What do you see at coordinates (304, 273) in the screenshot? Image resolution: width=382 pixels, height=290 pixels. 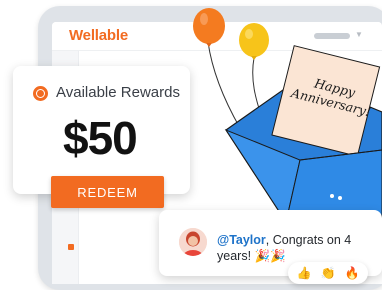 I see `thumbs-up-icon: 👍` at bounding box center [304, 273].